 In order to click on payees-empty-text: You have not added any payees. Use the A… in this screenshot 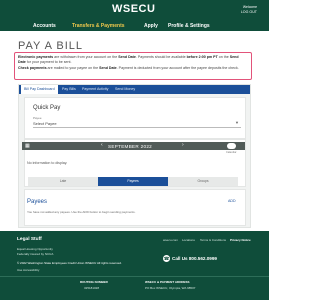, I will do `click(81, 212)`.